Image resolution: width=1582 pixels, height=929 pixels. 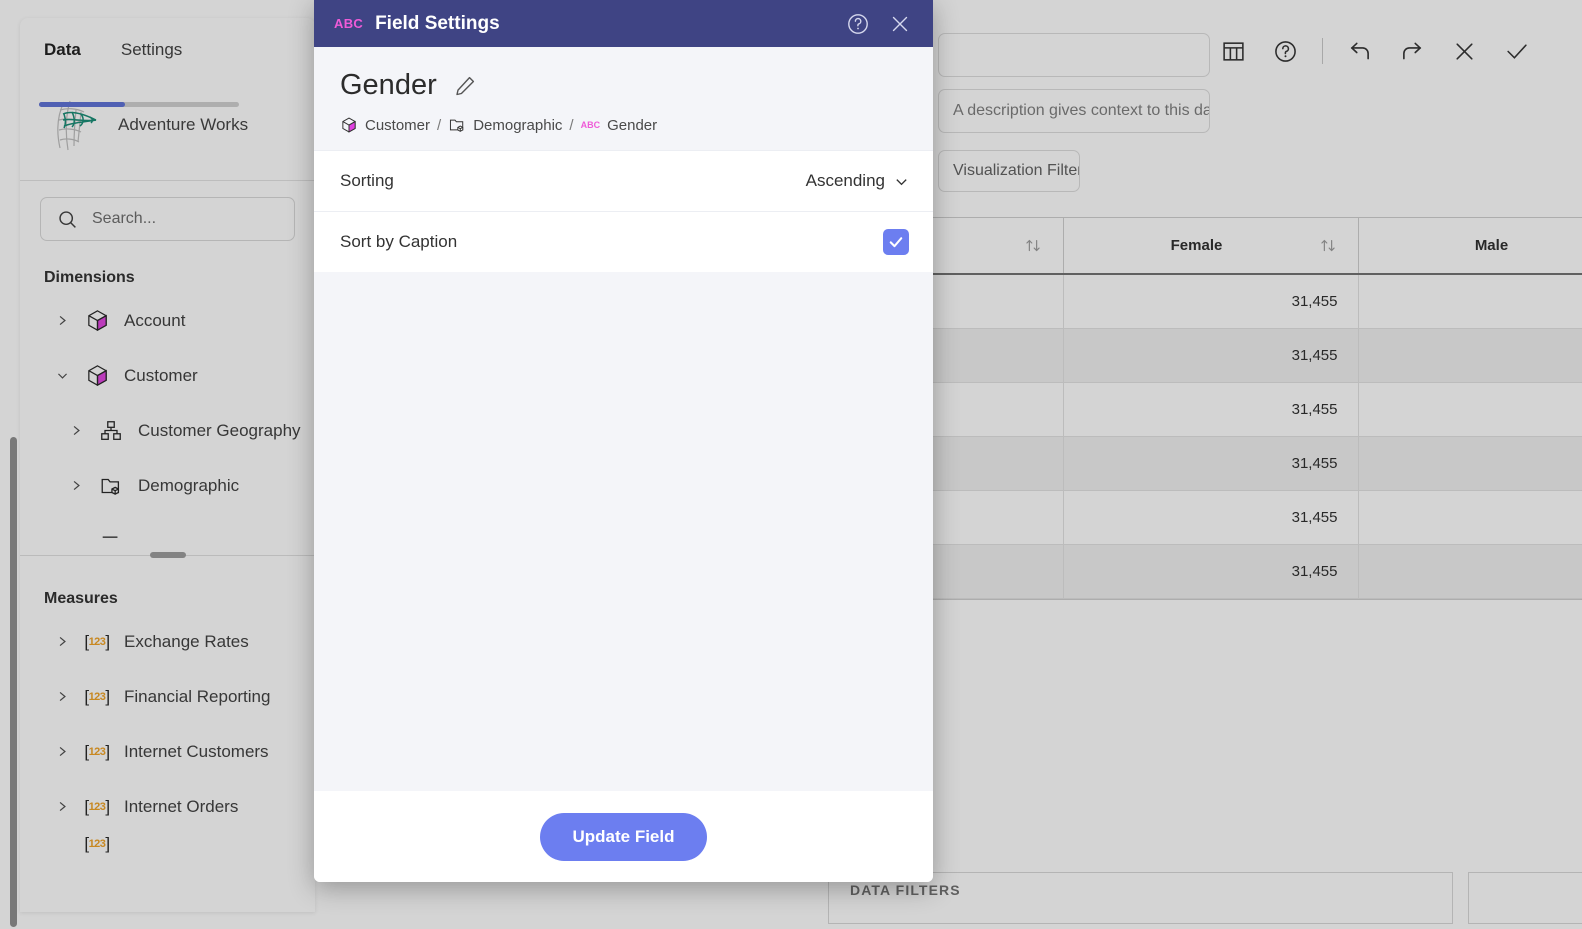 I want to click on setting-label: Sorting, so click(x=367, y=180).